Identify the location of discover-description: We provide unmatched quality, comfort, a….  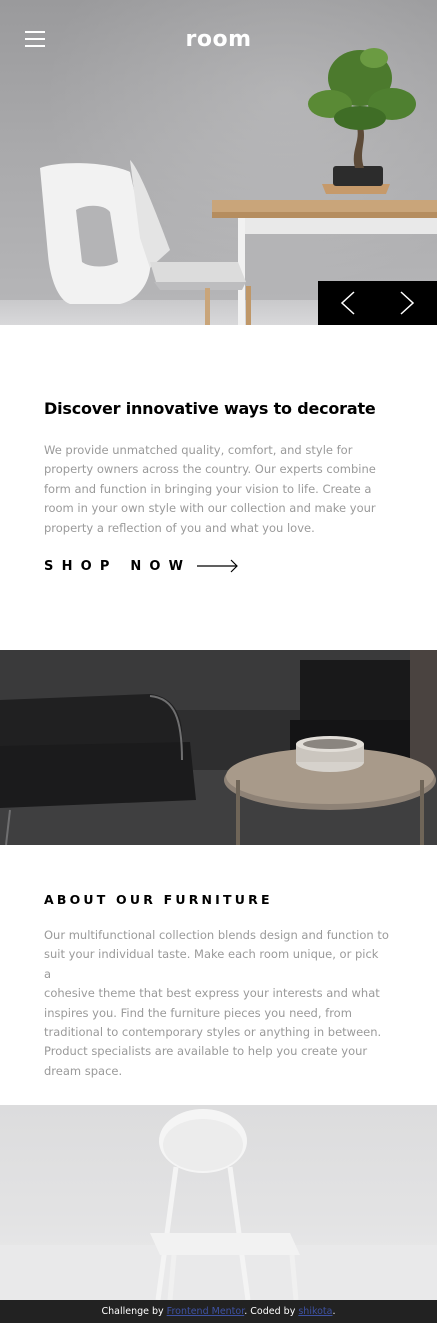
(210, 489).